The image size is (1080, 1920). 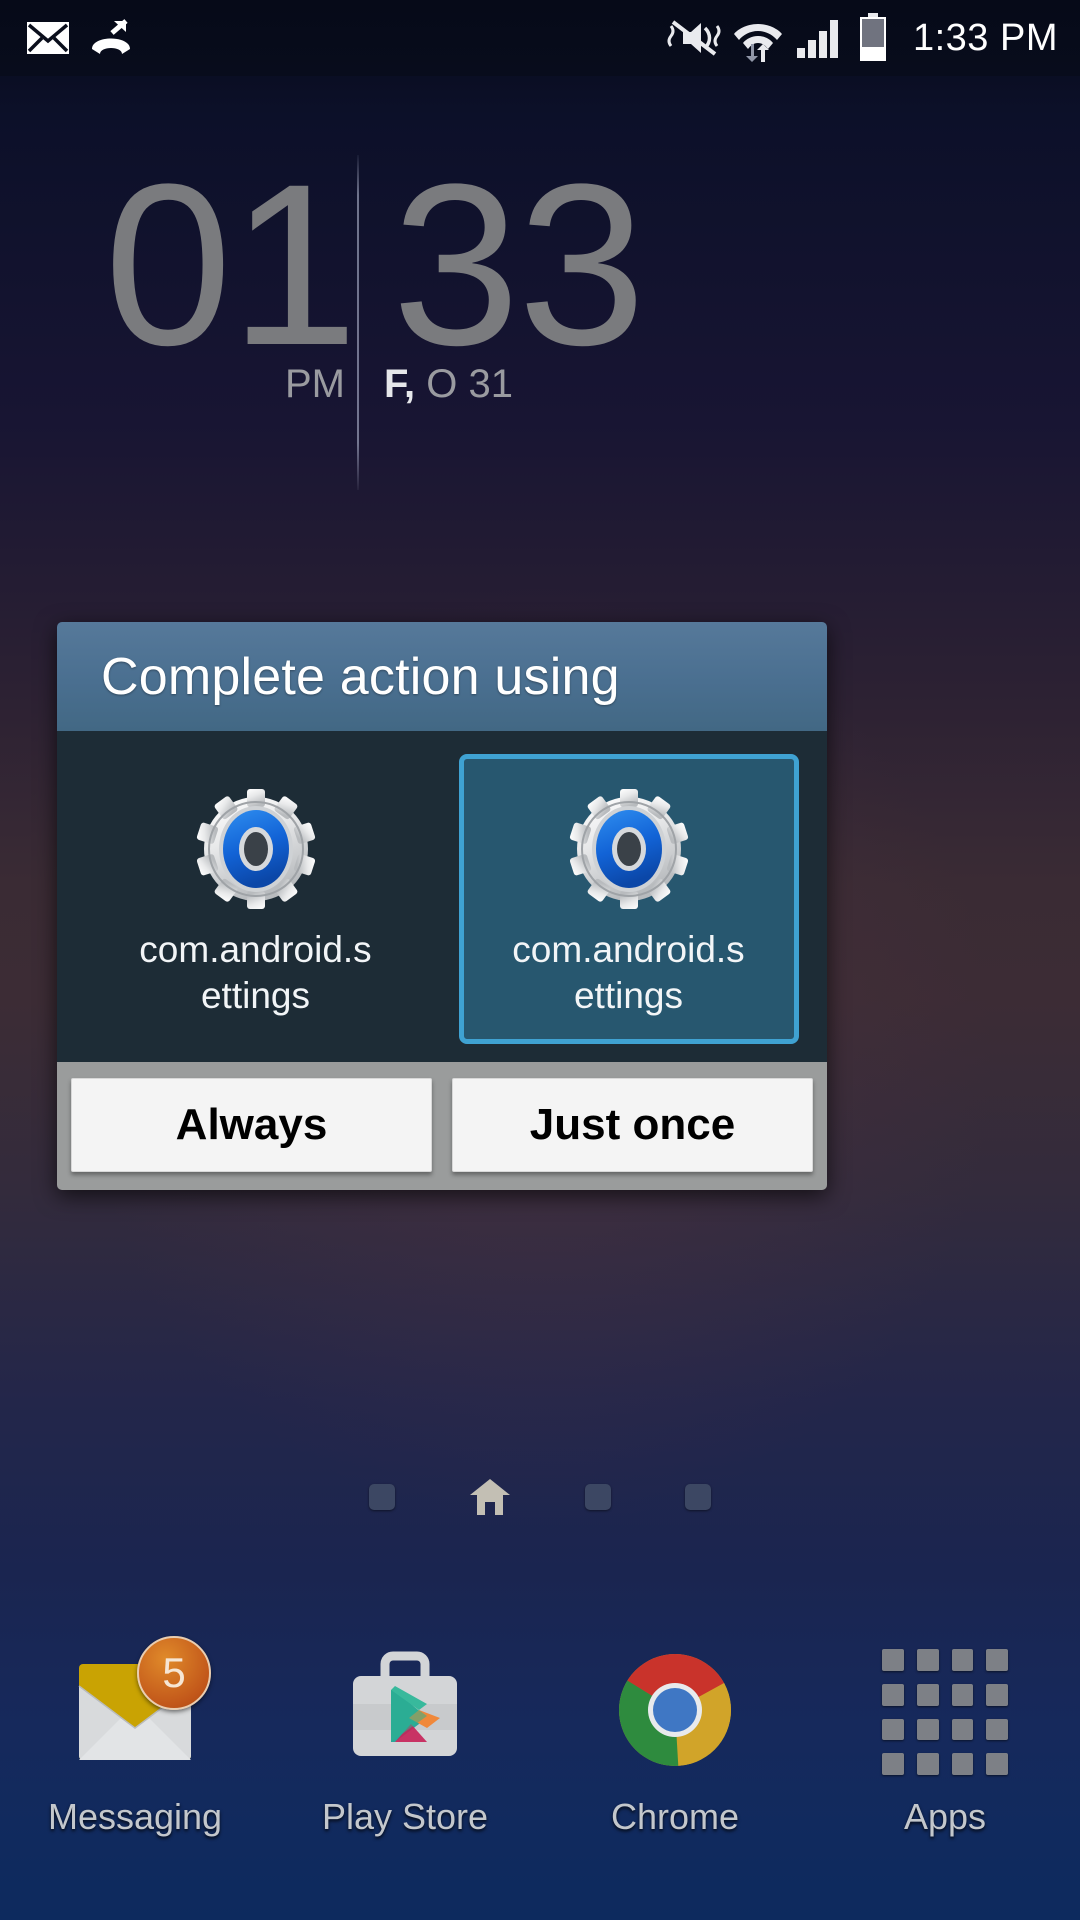 What do you see at coordinates (694, 38) in the screenshot?
I see `vibrate-mute-icon` at bounding box center [694, 38].